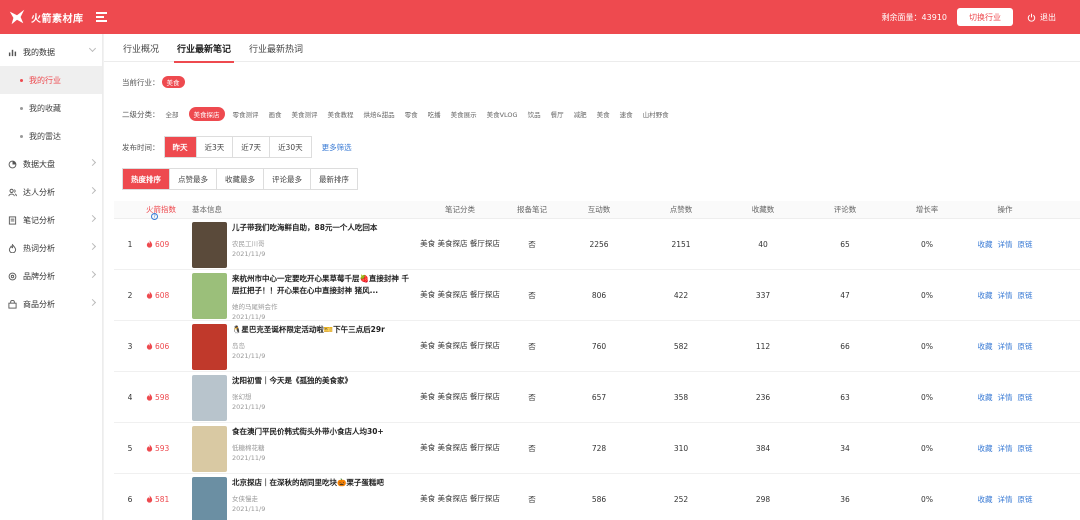 This screenshot has height=520, width=1080. I want to click on sidebar-item-influencer-analysis: 达人分析, so click(51, 192).